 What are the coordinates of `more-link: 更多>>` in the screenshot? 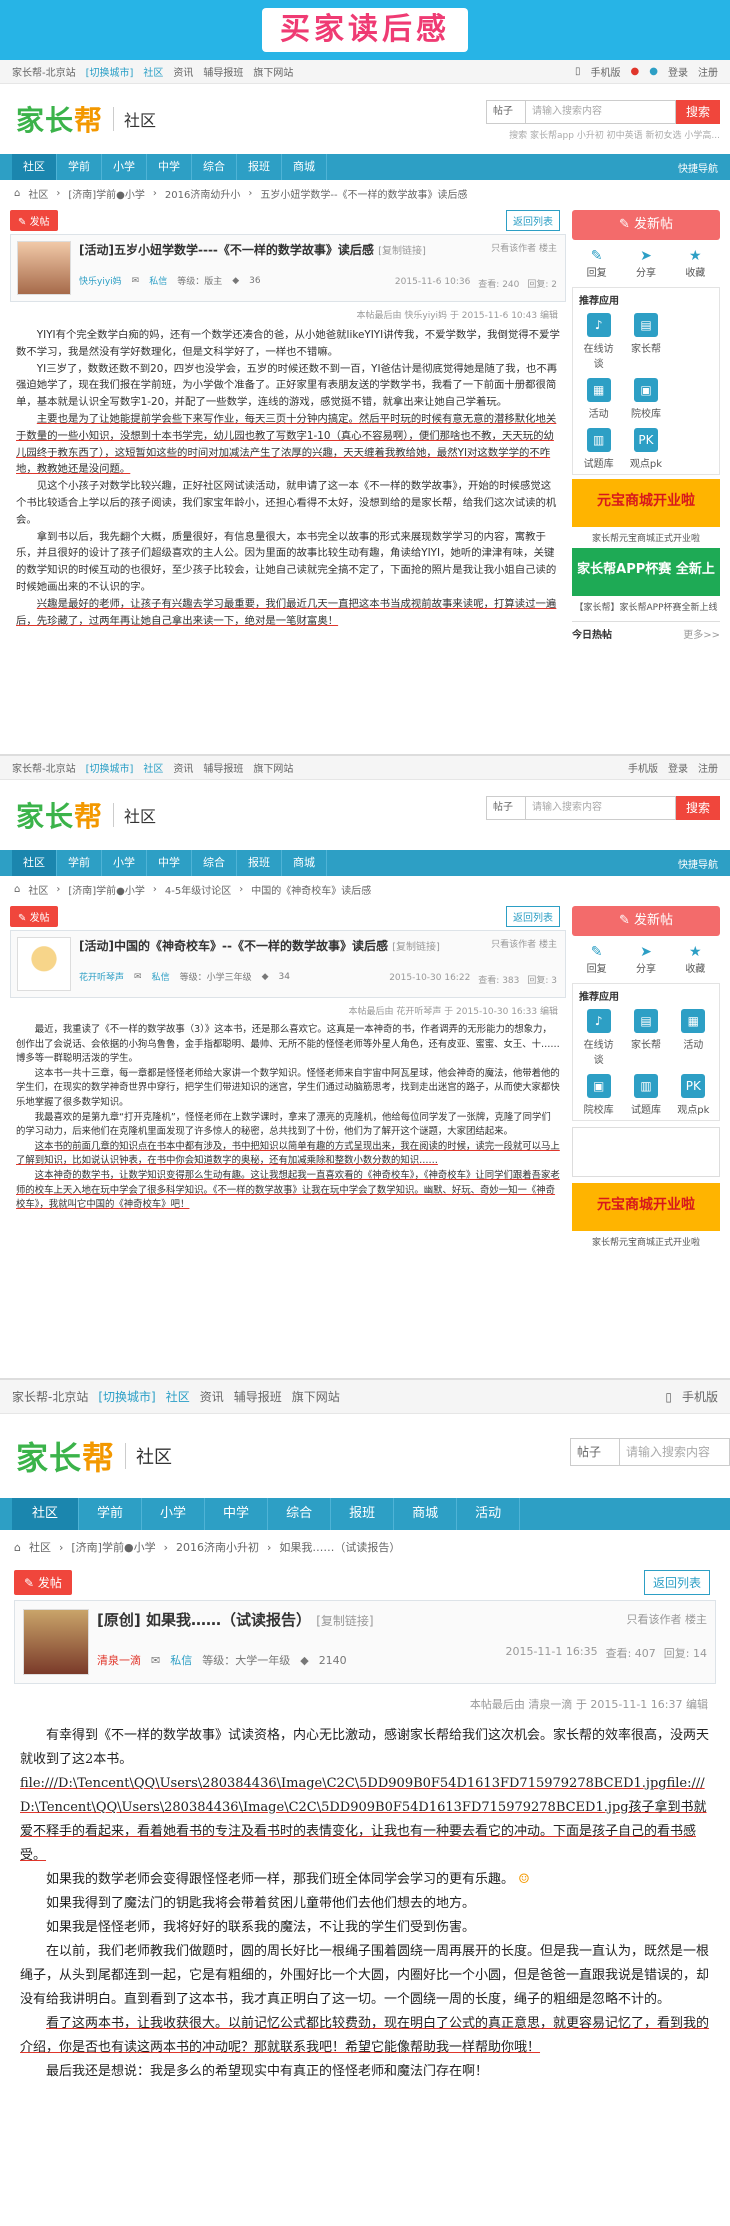 It's located at (701, 633).